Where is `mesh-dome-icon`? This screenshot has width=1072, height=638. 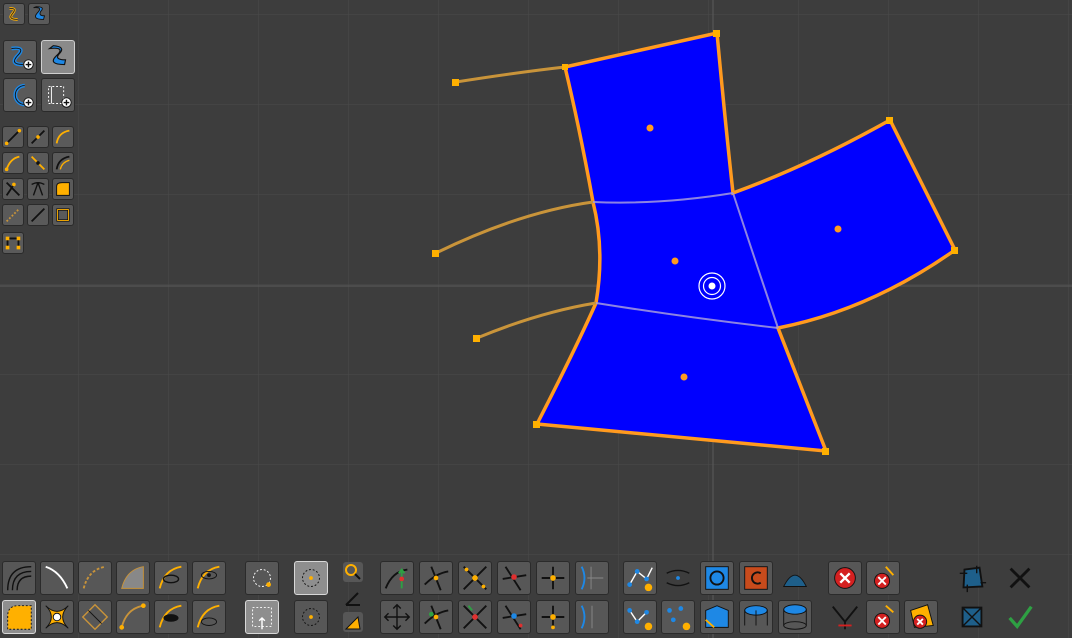 mesh-dome-icon is located at coordinates (795, 578).